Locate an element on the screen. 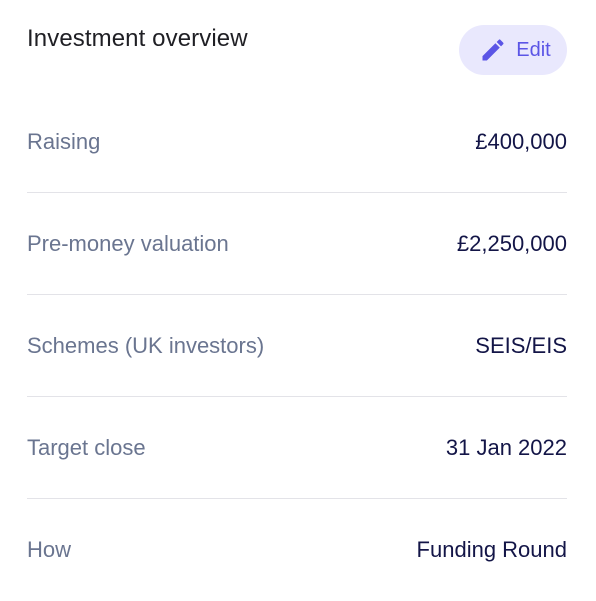 Image resolution: width=596 pixels, height=601 pixels. row-label: Pre-money valuation is located at coordinates (128, 243).